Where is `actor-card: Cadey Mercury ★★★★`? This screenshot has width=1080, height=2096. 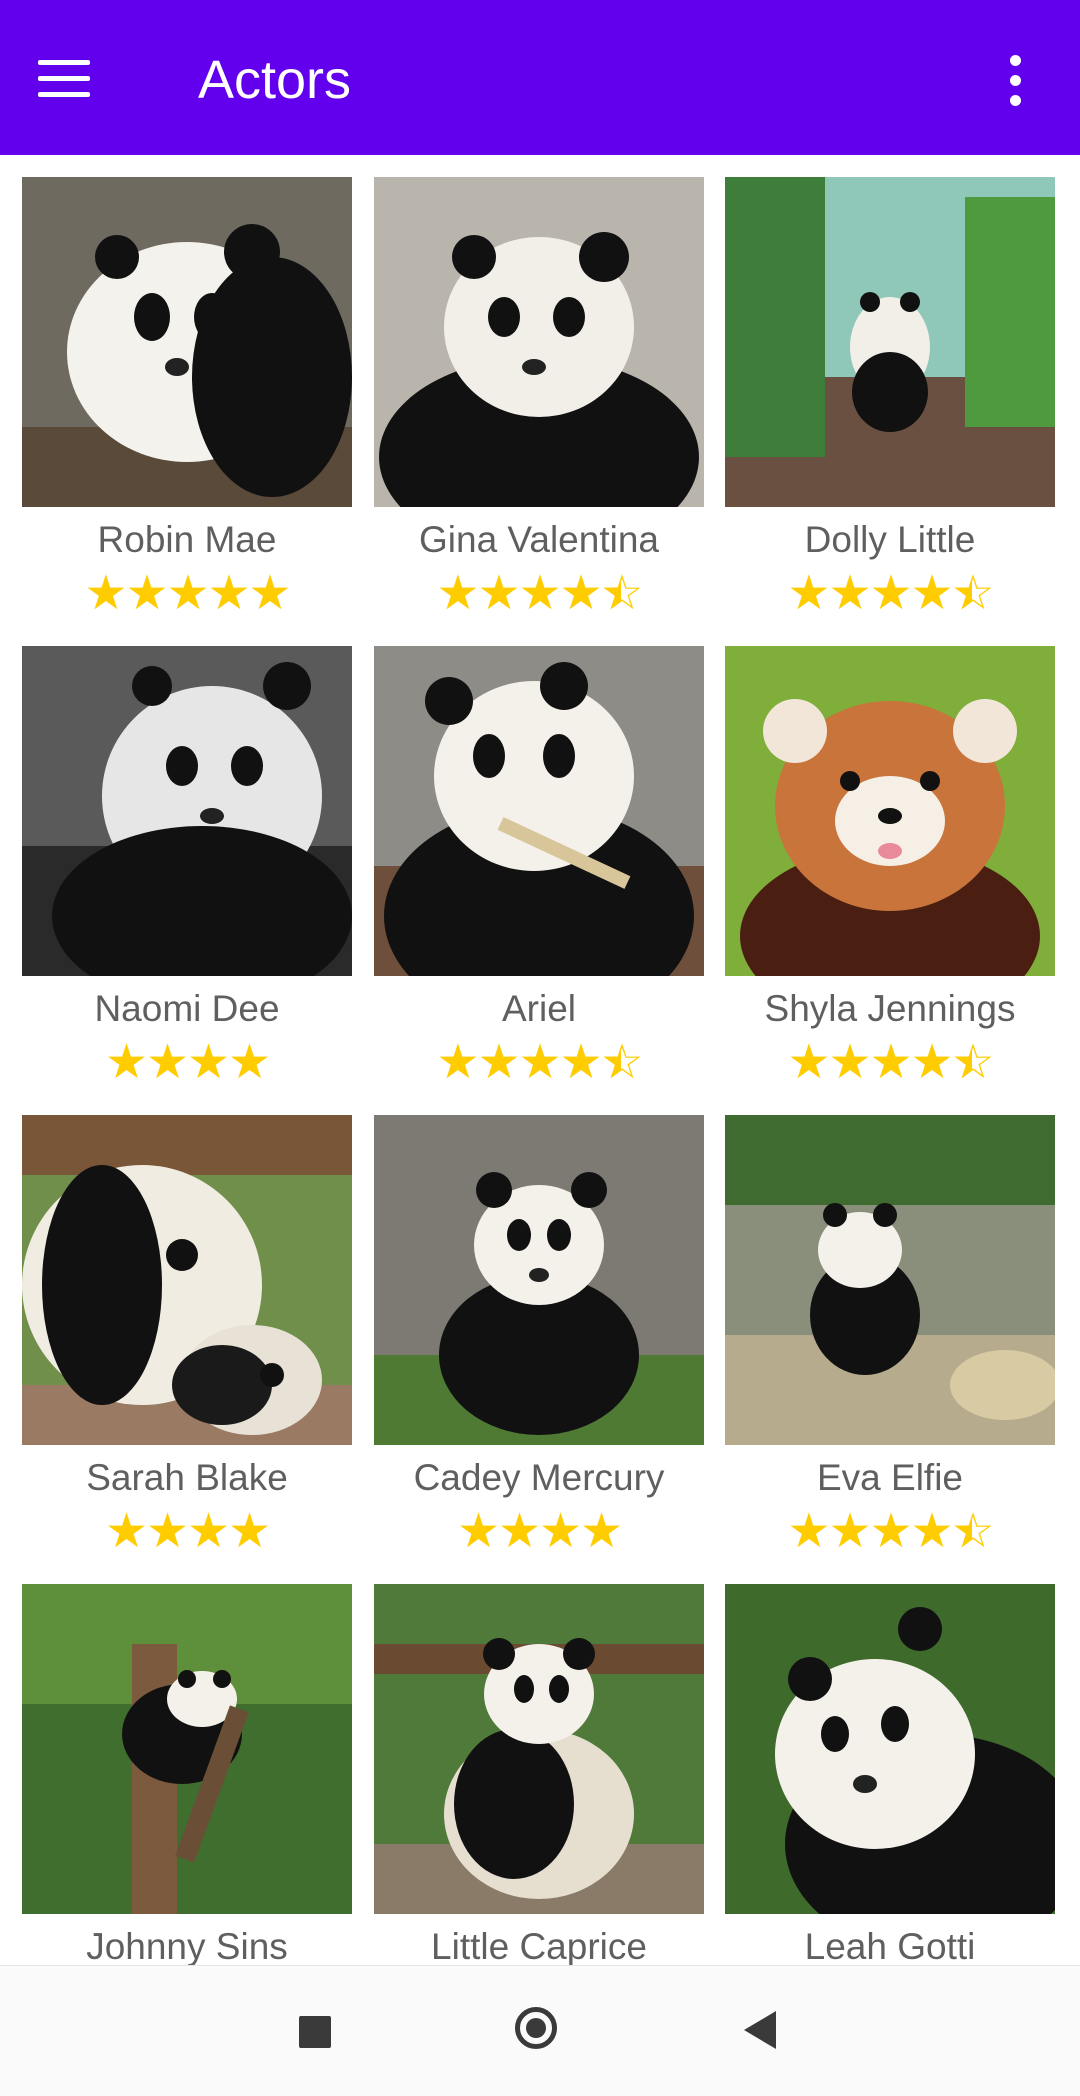
actor-card: Cadey Mercury ★★★★ is located at coordinates (539, 1327).